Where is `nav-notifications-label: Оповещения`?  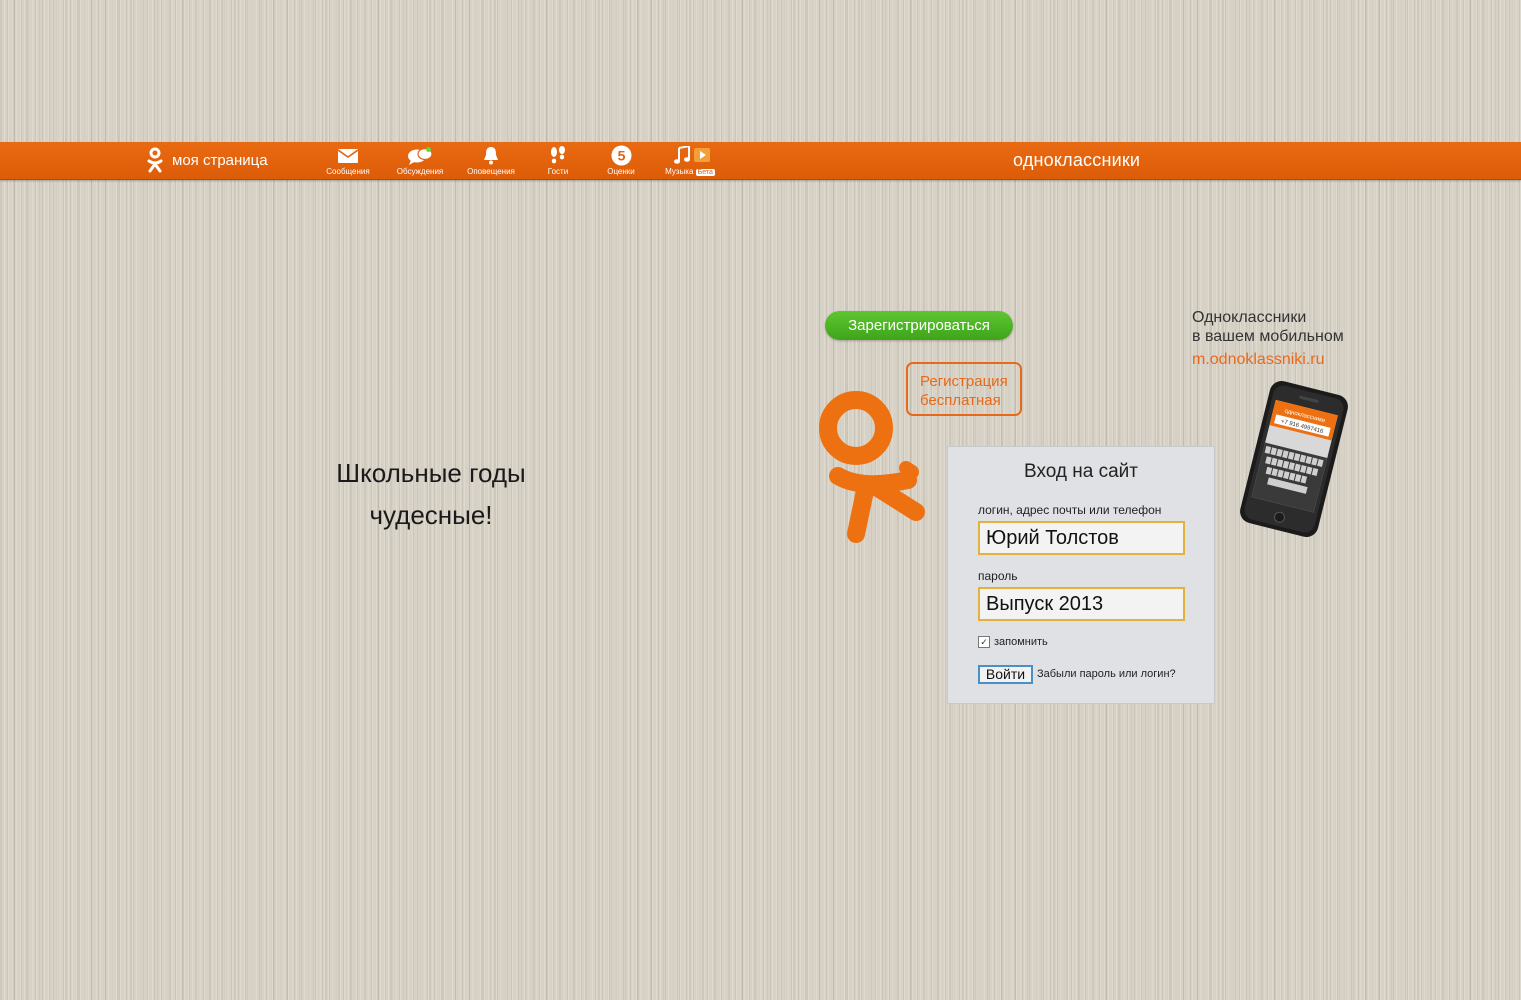
nav-notifications-label: Оповещения is located at coordinates (491, 171).